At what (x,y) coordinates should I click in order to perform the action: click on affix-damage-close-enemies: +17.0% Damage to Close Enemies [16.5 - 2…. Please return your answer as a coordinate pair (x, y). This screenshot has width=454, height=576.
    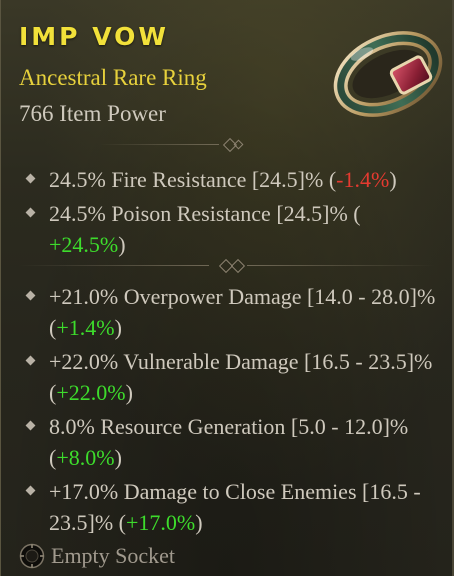
    Looking at the image, I should click on (231, 507).